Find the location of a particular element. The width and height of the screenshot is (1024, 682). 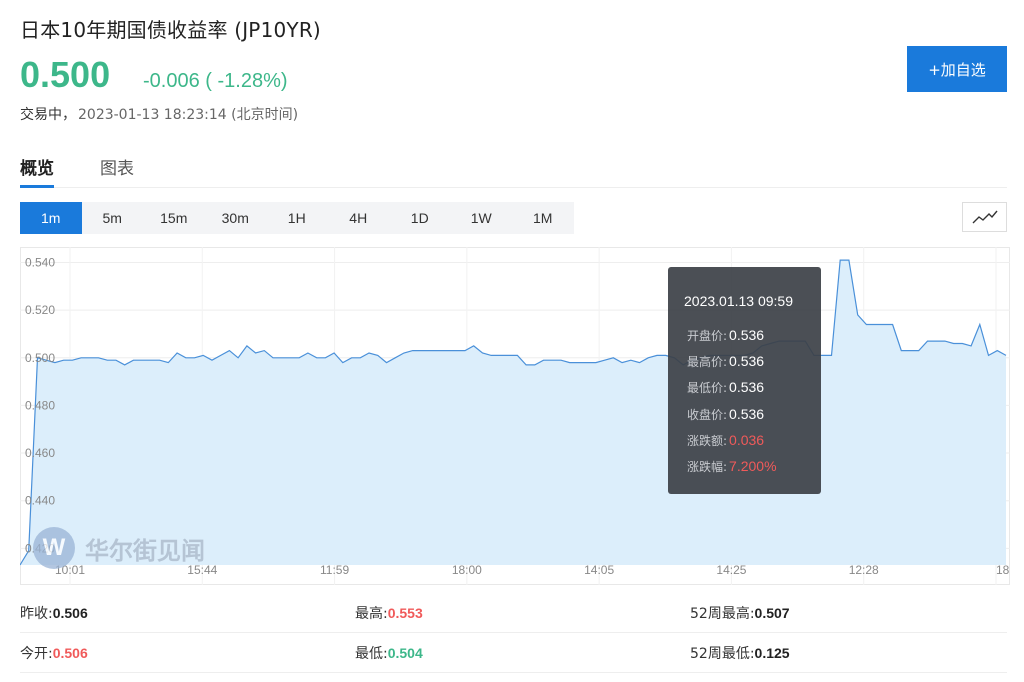

period-1mo: 1M is located at coordinates (543, 218).